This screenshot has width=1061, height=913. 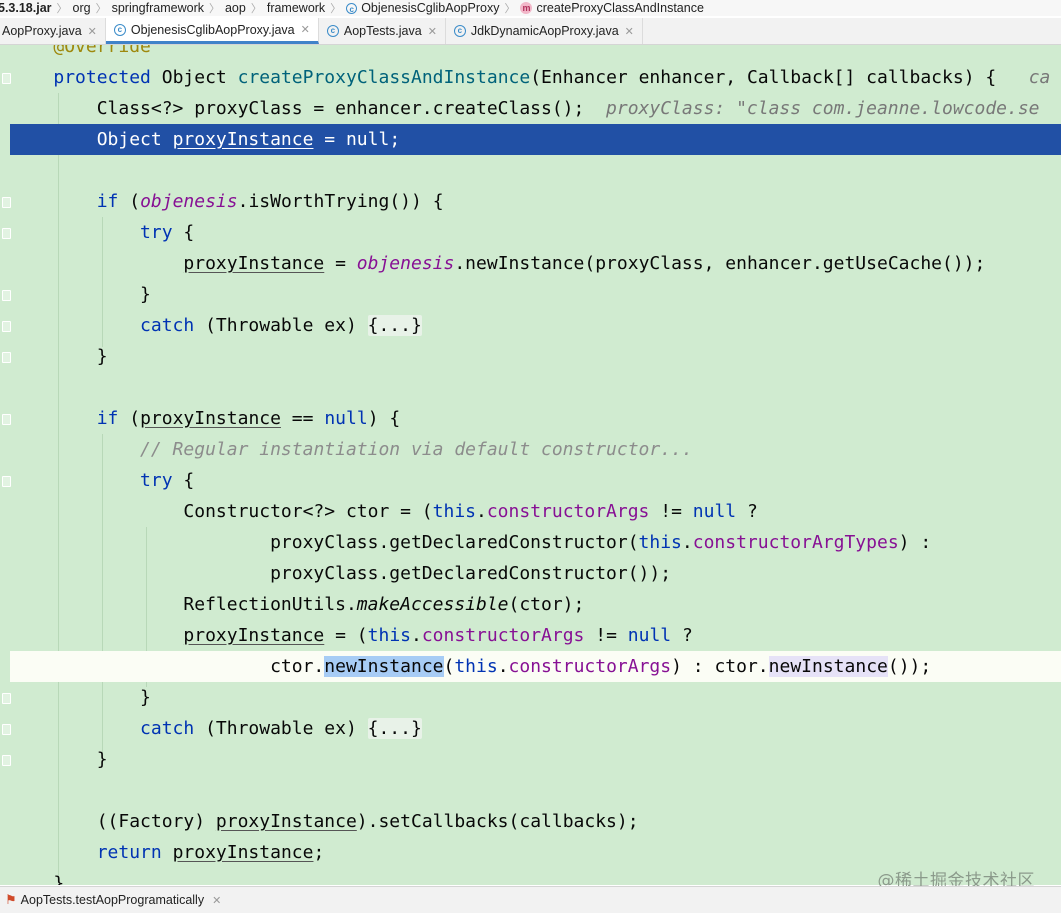 I want to click on inline-debug-hint: proxyClass: "class com.jeanne.lowcode.se, so click(x=823, y=108).